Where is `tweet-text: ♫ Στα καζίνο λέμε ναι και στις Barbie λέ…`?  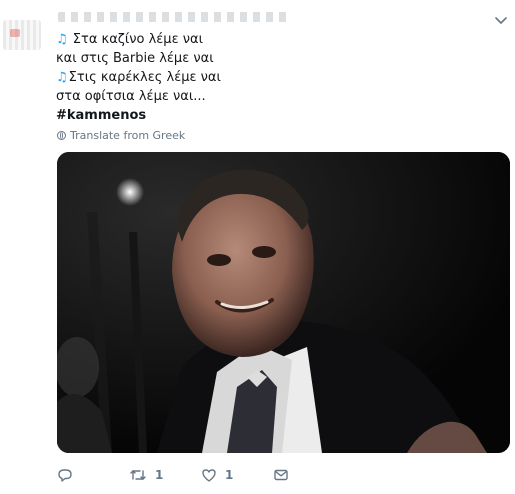 tweet-text: ♫ Στα καζίνο λέμε ναι και στις Barbie λέ… is located at coordinates (138, 77).